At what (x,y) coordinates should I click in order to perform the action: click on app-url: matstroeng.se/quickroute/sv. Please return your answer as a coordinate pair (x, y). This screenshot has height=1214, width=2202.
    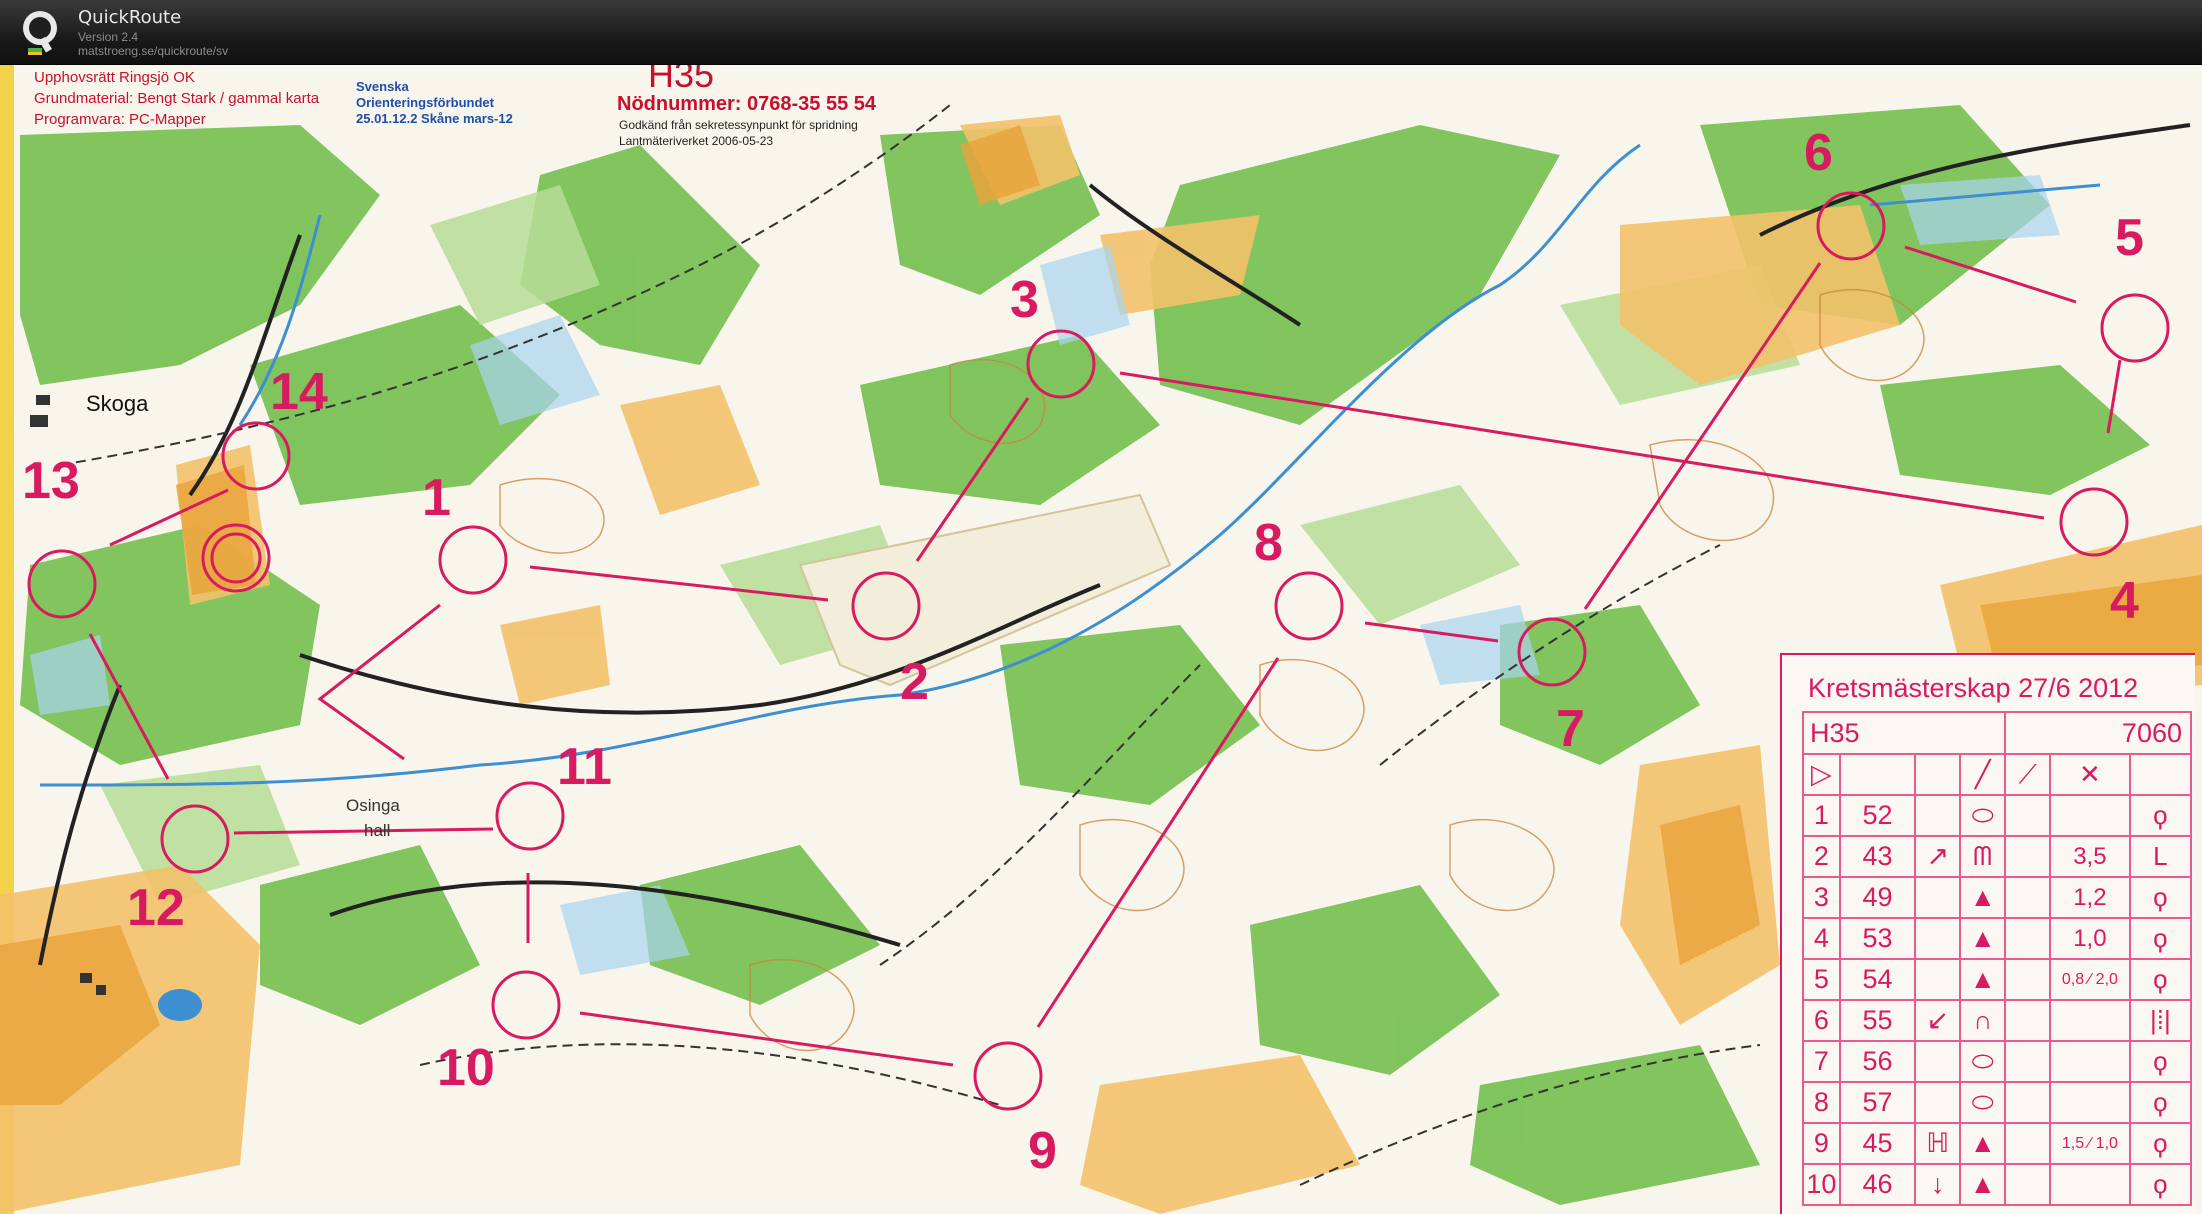
    Looking at the image, I should click on (153, 51).